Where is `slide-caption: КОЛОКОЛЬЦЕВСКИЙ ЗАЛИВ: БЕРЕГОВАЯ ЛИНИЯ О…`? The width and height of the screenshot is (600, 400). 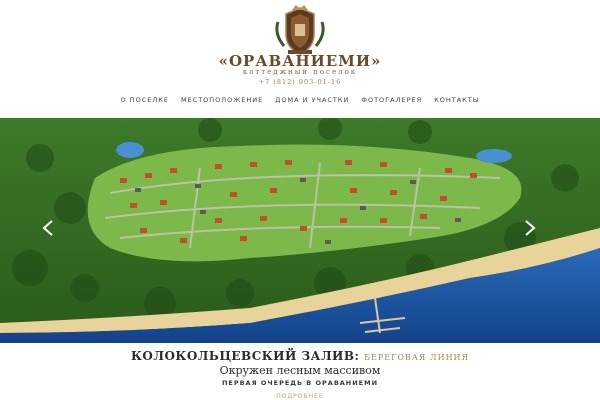 slide-caption: КОЛОКОЛЬЦЕВСКИЙ ЗАЛИВ: БЕРЕГОВАЯ ЛИНИЯ О… is located at coordinates (300, 371).